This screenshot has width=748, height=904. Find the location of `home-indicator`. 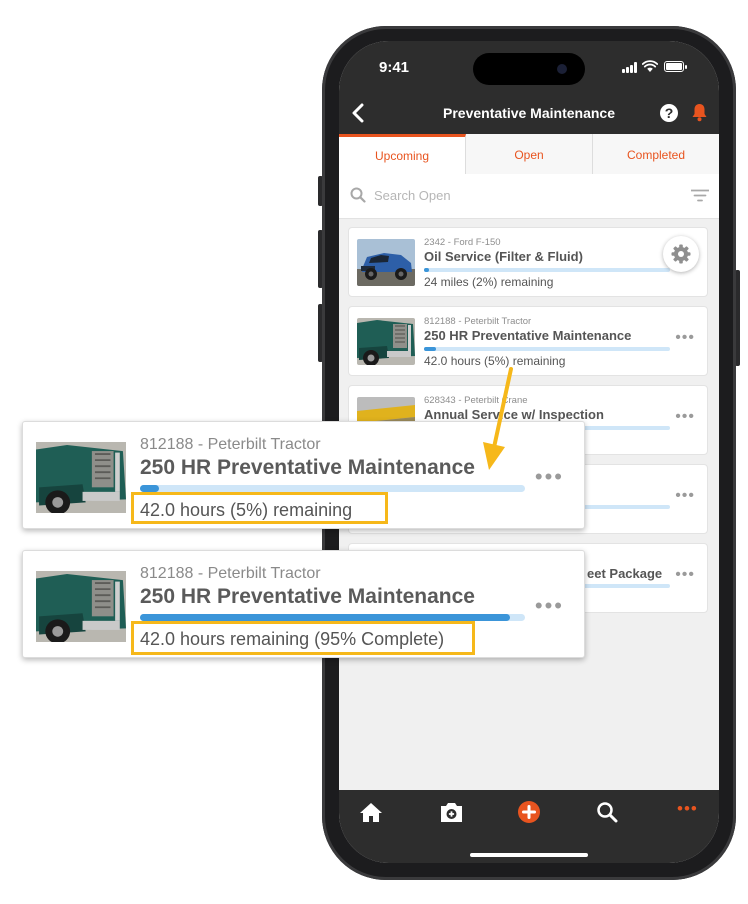

home-indicator is located at coordinates (529, 855).